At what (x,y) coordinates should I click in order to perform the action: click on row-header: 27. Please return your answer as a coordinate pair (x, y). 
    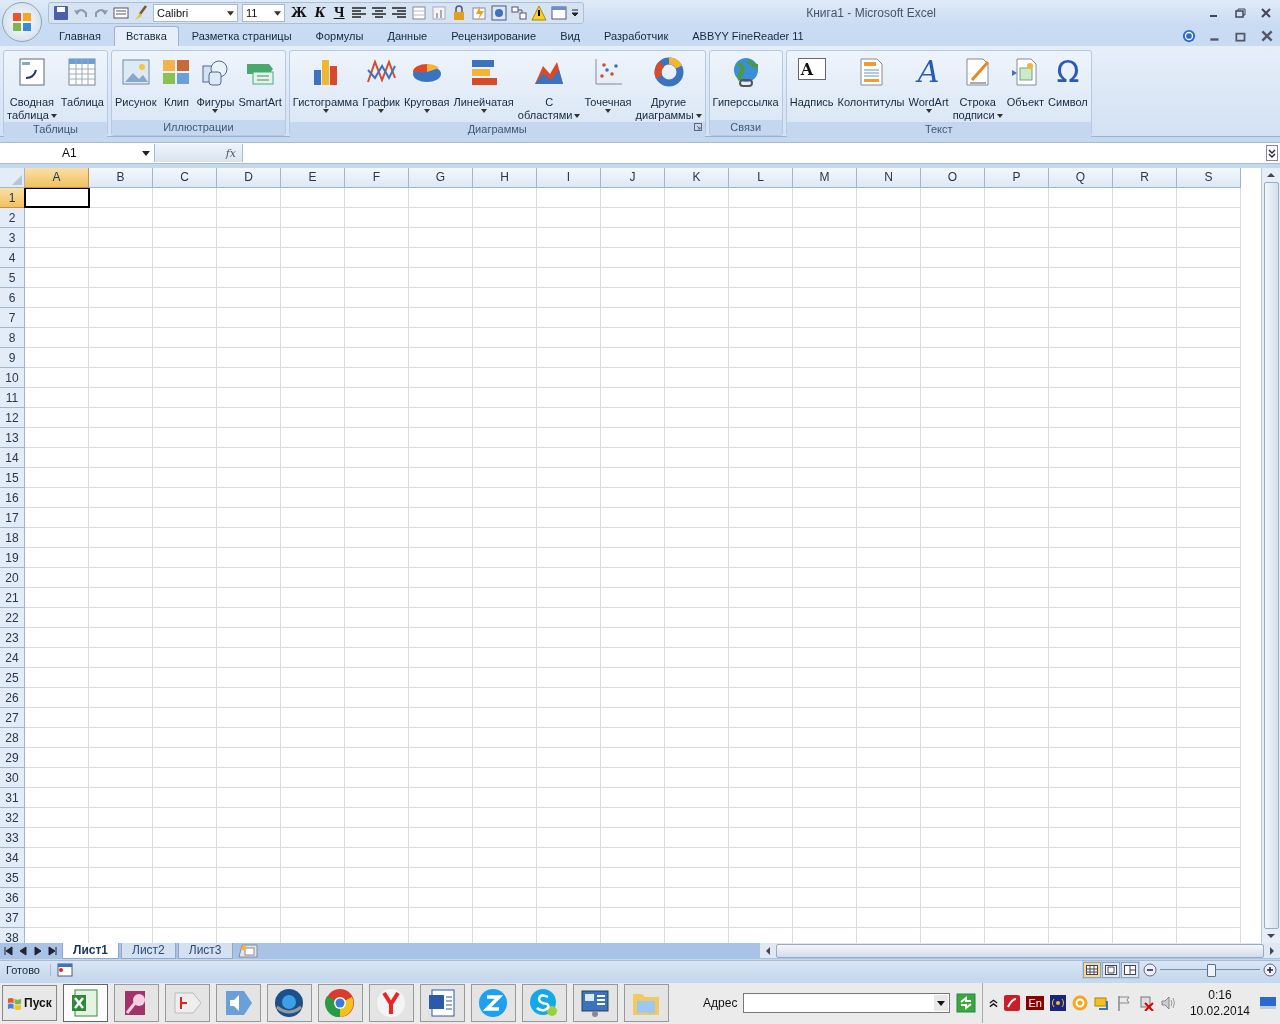
    Looking at the image, I should click on (12, 717).